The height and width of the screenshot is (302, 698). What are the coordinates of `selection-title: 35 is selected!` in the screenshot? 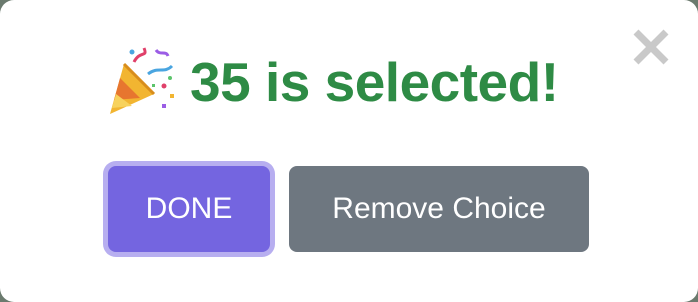 It's located at (374, 82).